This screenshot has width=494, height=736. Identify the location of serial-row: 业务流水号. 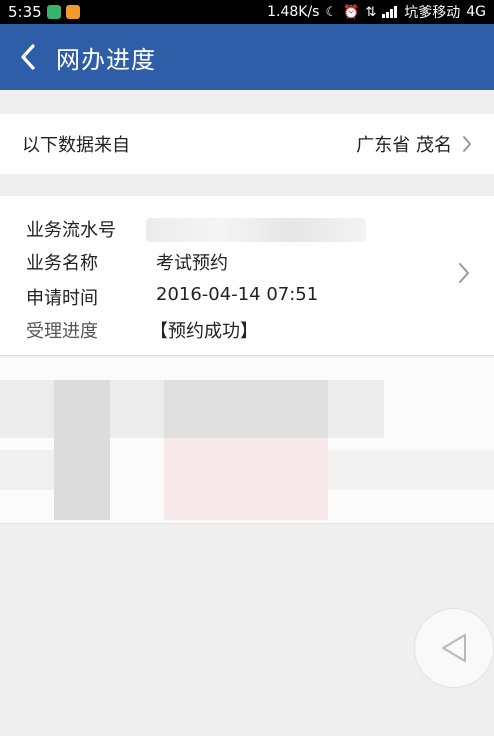
(91, 229).